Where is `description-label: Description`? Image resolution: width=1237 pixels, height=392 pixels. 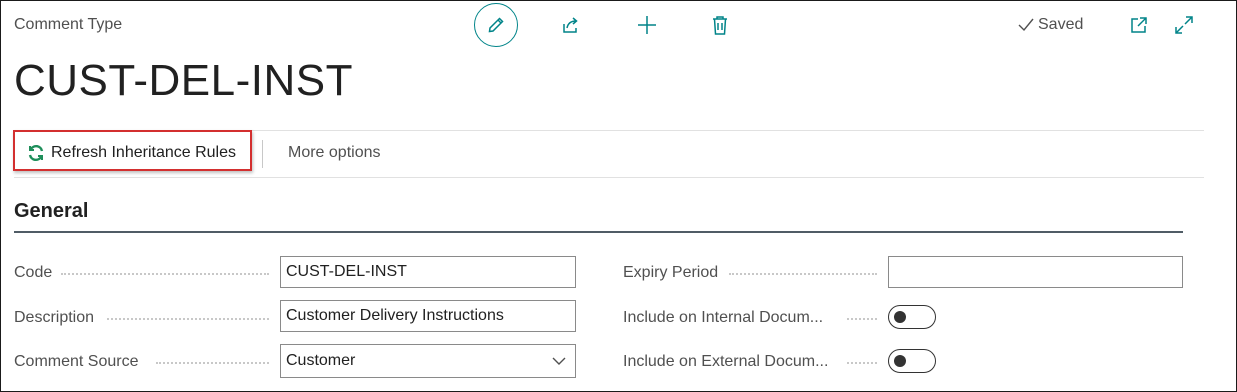 description-label: Description is located at coordinates (54, 317).